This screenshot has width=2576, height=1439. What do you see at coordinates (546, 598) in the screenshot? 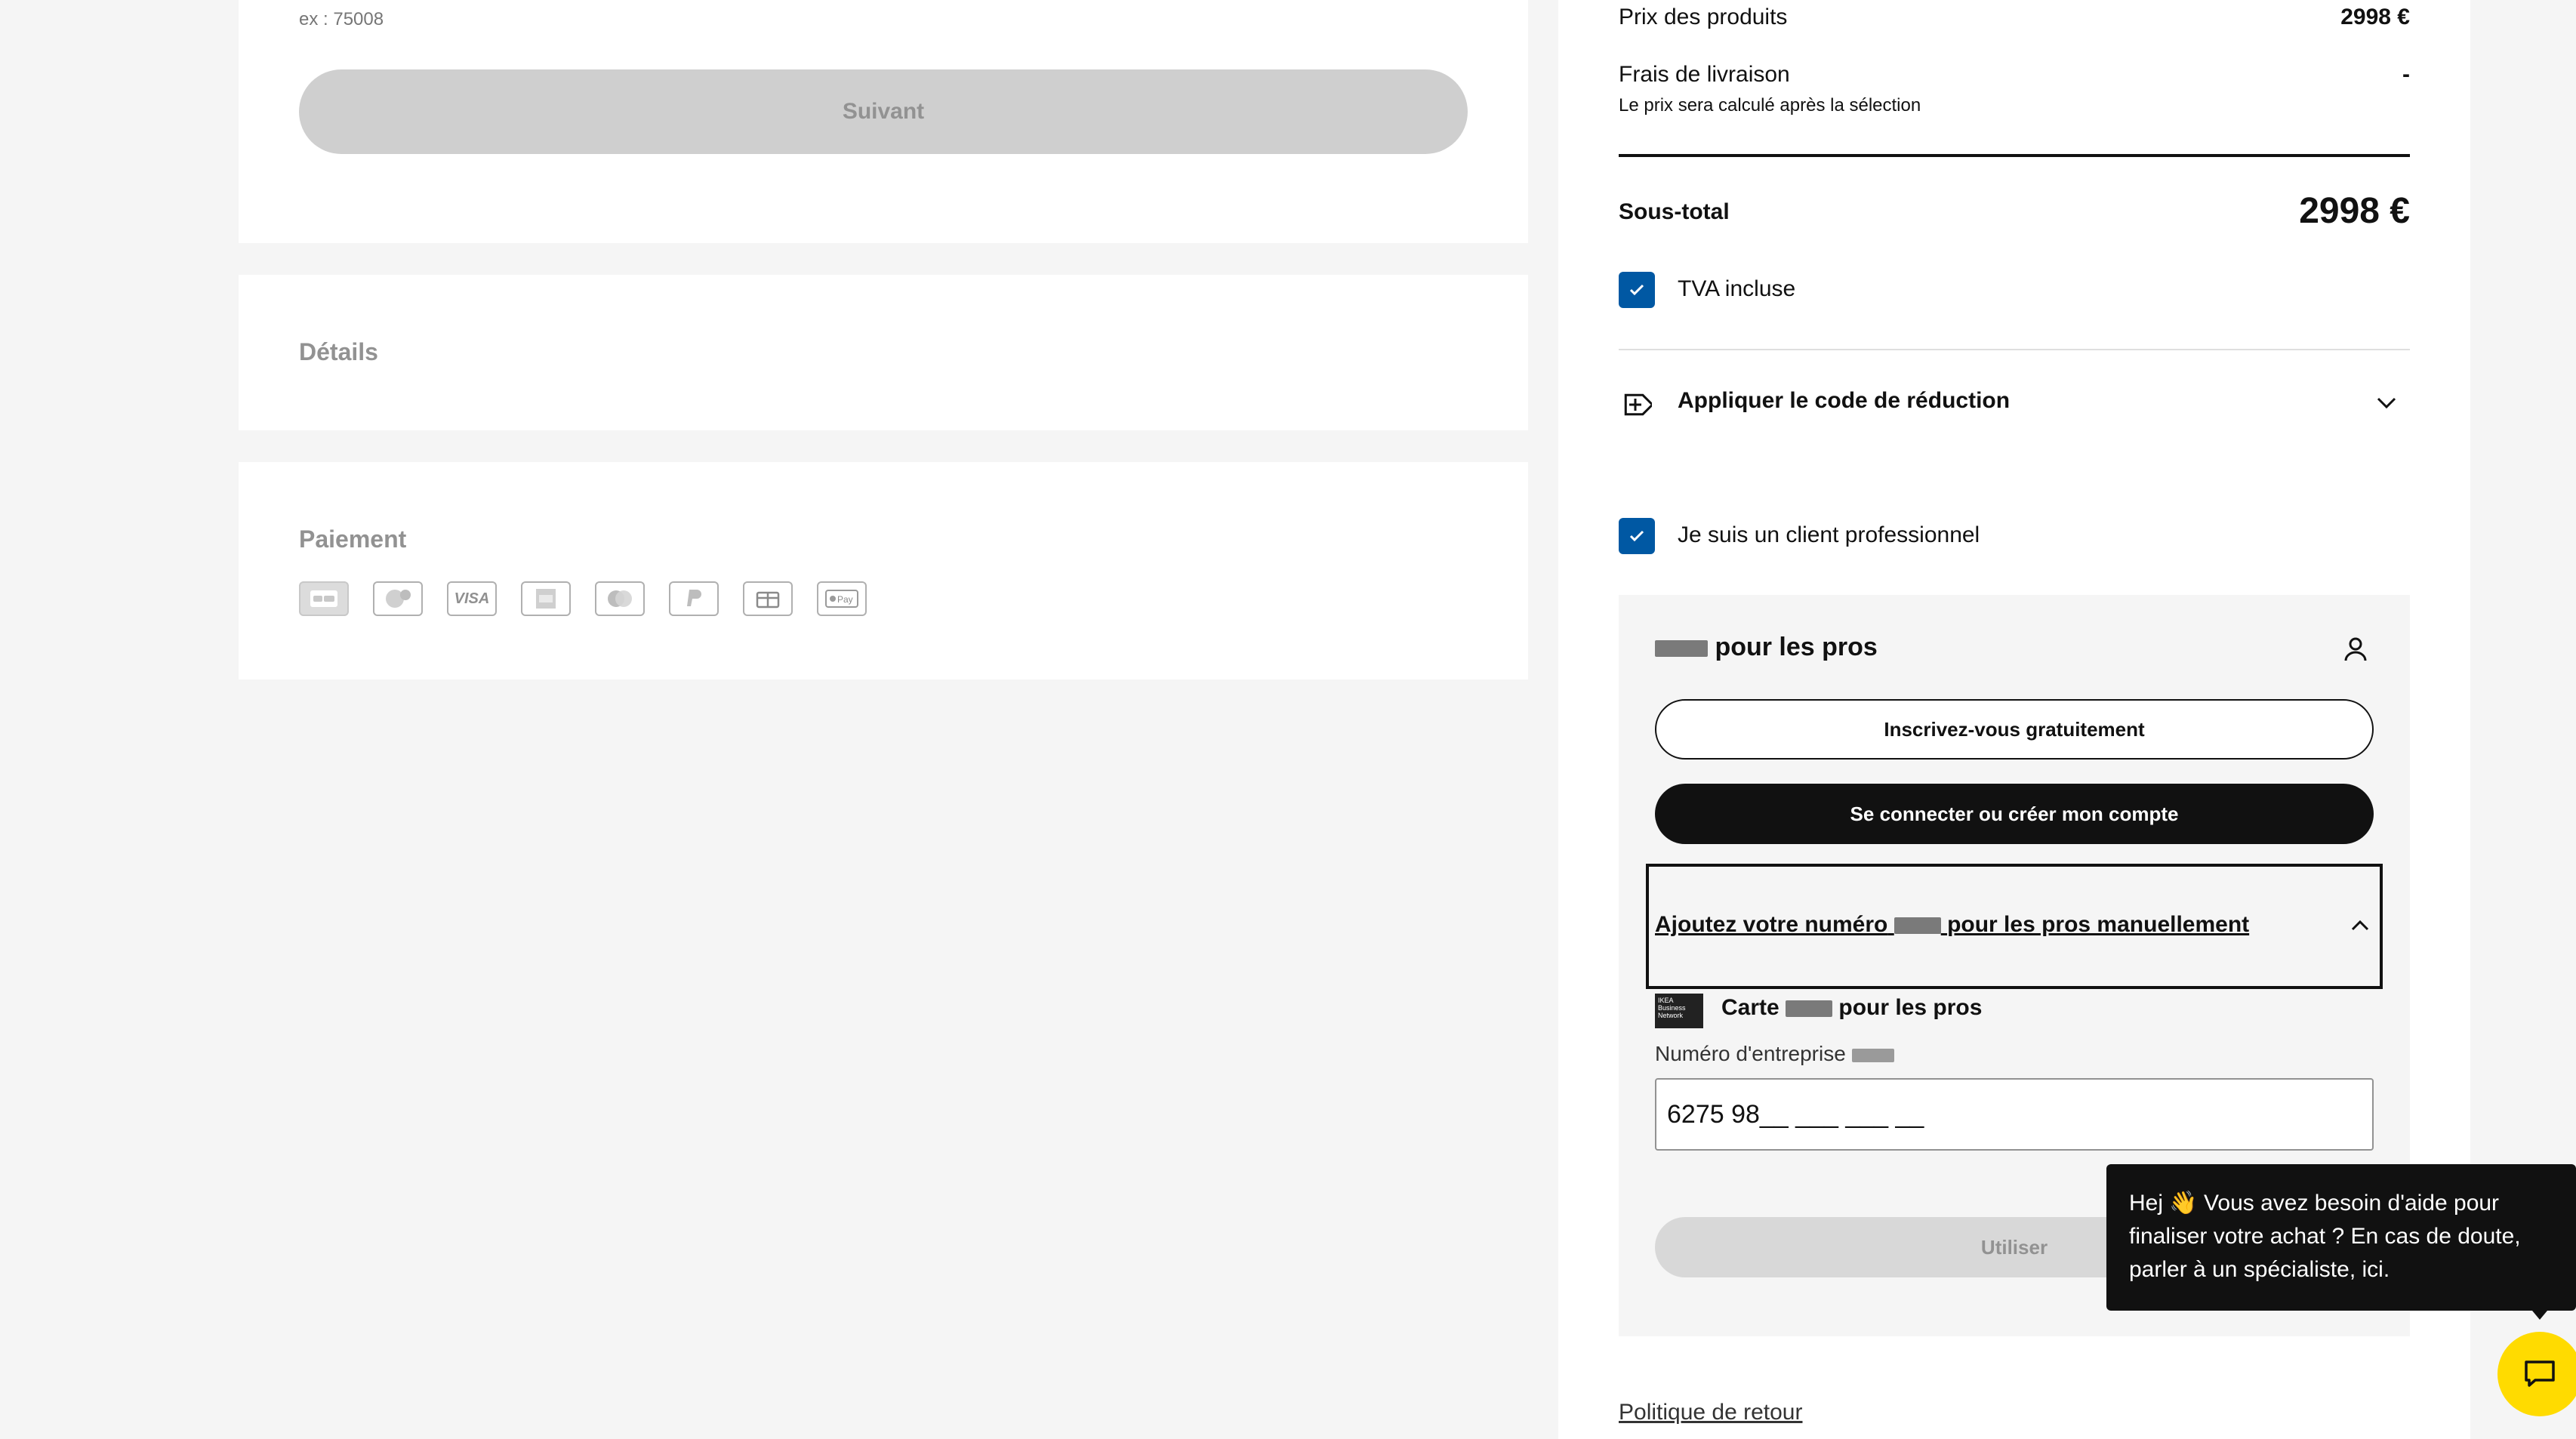
I see `amex-icon` at bounding box center [546, 598].